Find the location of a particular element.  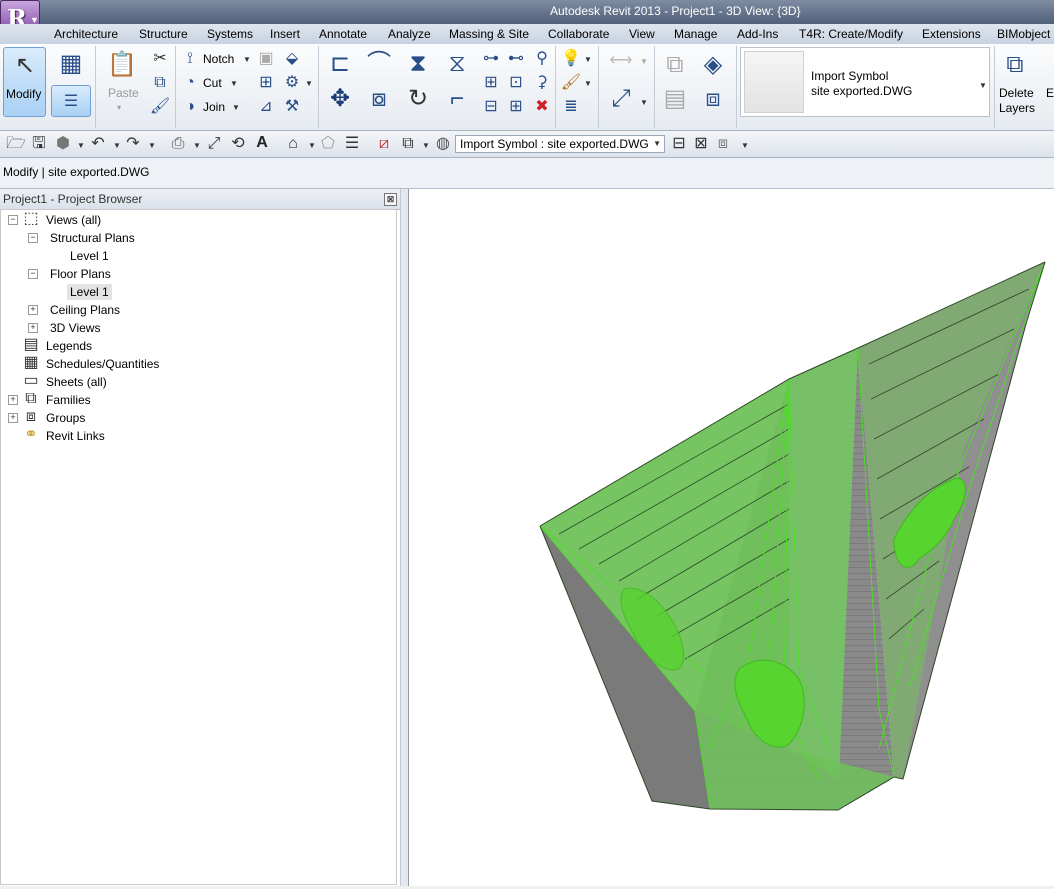

tab-view: View is located at coordinates (642, 34).